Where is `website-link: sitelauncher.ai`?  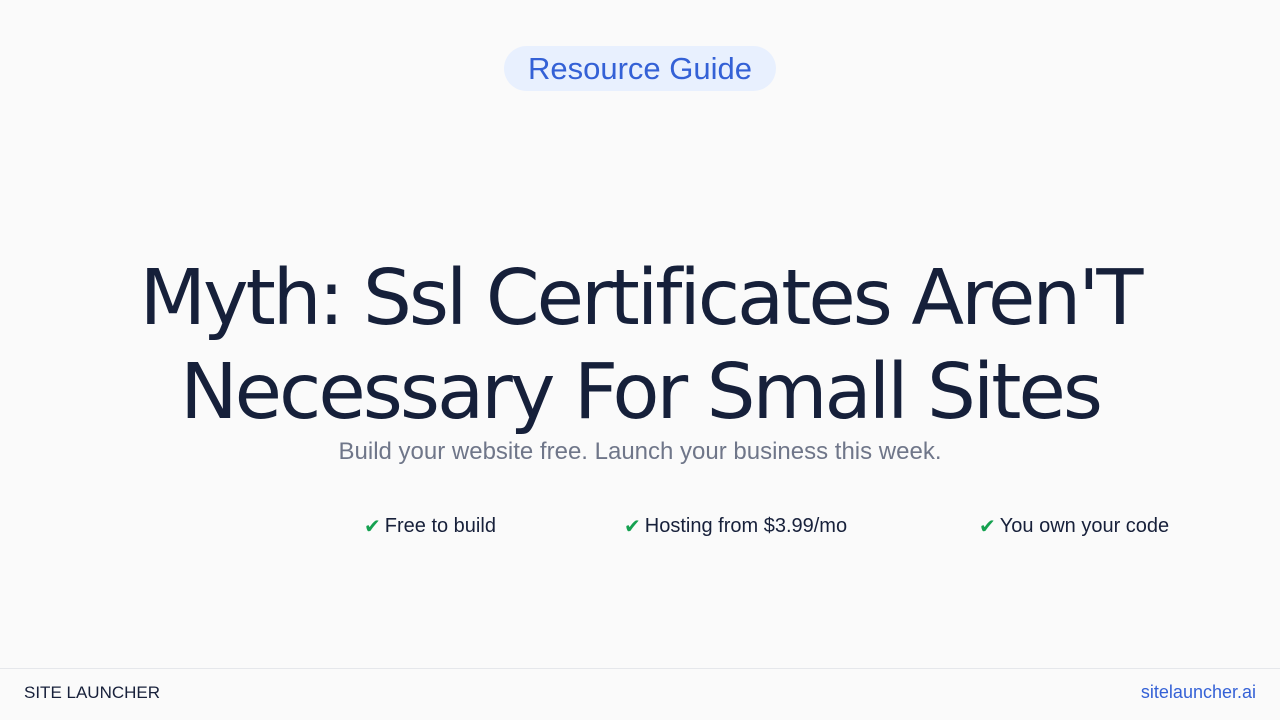
website-link: sitelauncher.ai is located at coordinates (1198, 692).